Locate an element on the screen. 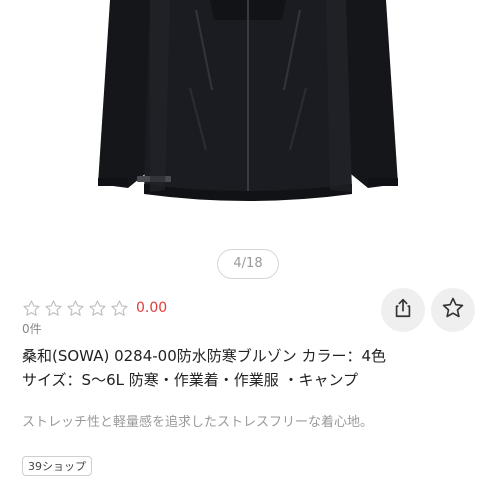  share-button is located at coordinates (403, 310).